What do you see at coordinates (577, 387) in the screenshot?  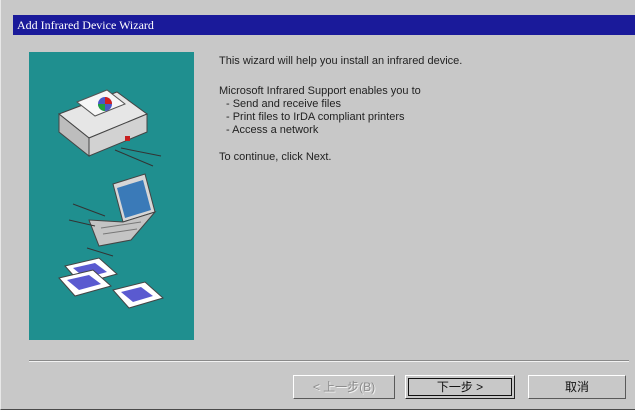 I see `cancel-button: 取消` at bounding box center [577, 387].